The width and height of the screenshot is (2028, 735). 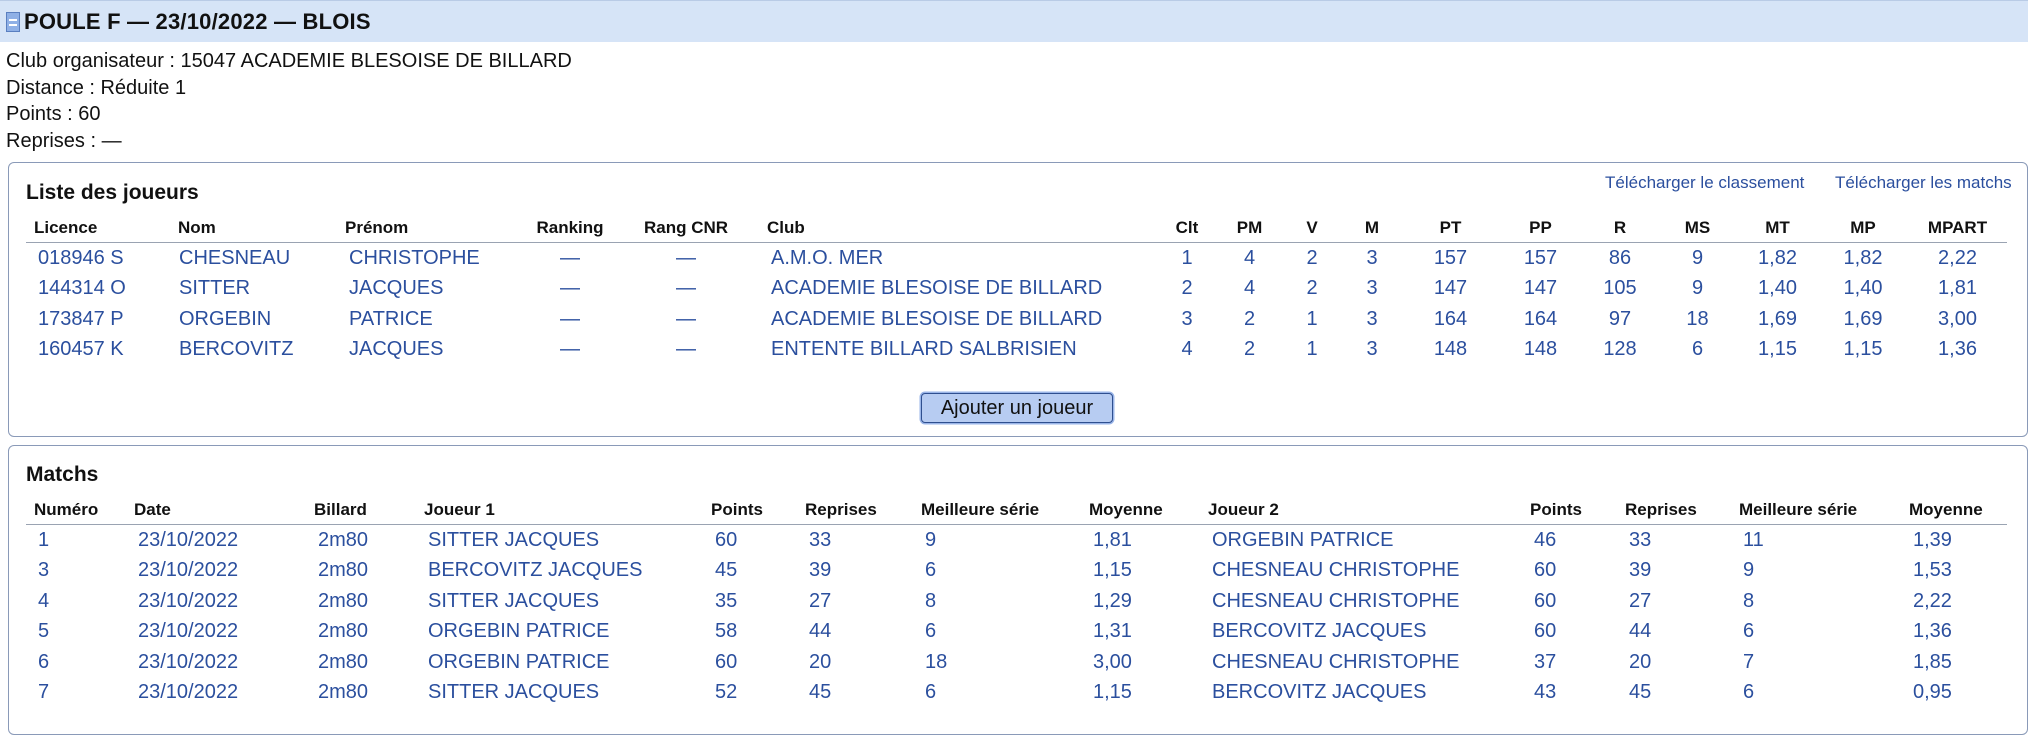 I want to click on match-cell-reprises-2: 45, so click(x=1640, y=692).